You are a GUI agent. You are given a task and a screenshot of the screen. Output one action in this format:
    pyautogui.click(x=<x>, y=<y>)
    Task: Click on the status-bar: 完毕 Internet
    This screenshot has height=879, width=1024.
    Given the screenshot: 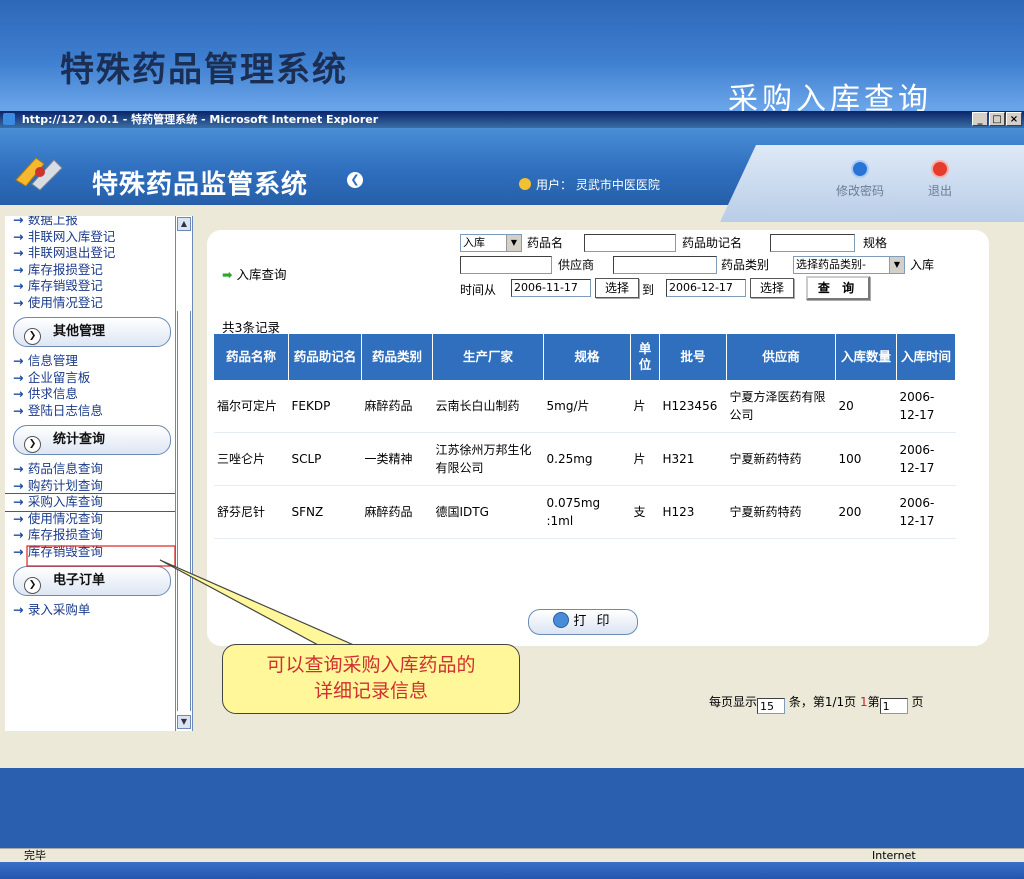 What is the action you would take?
    pyautogui.click(x=512, y=855)
    